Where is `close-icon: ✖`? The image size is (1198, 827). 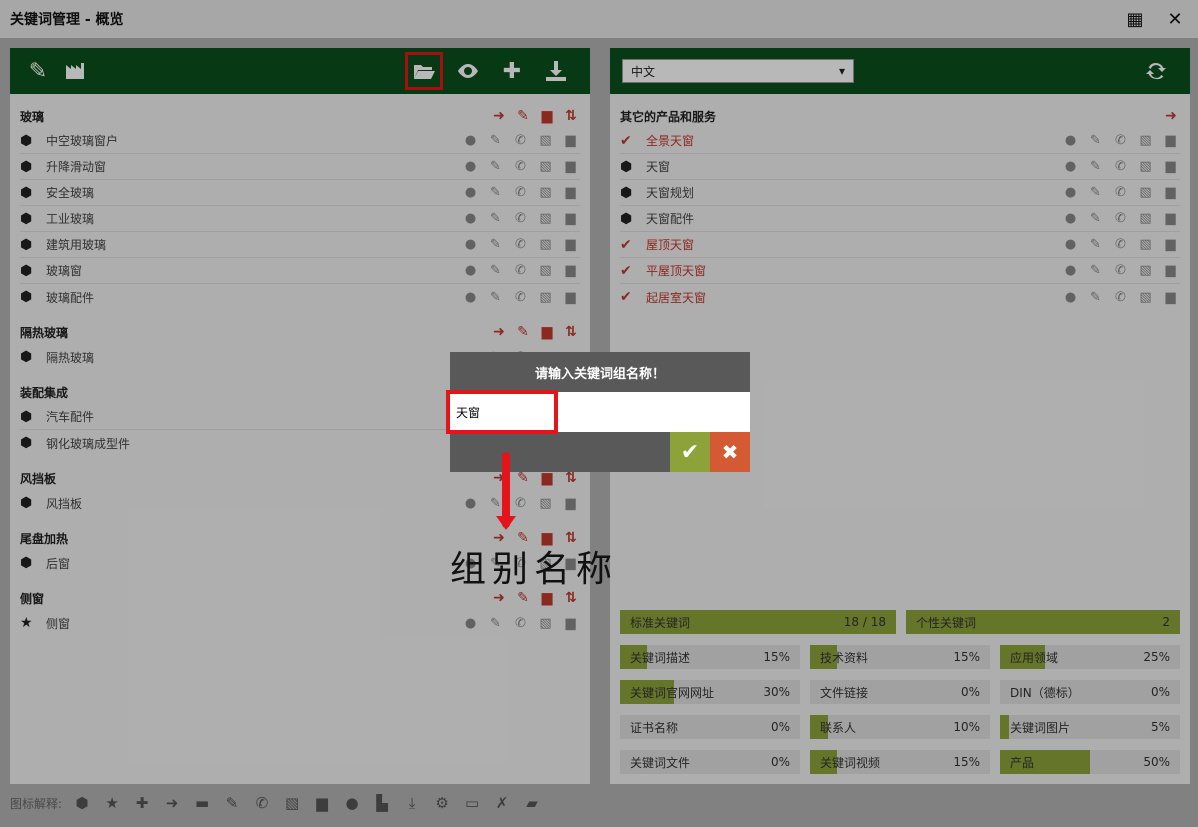 close-icon: ✖ is located at coordinates (730, 452).